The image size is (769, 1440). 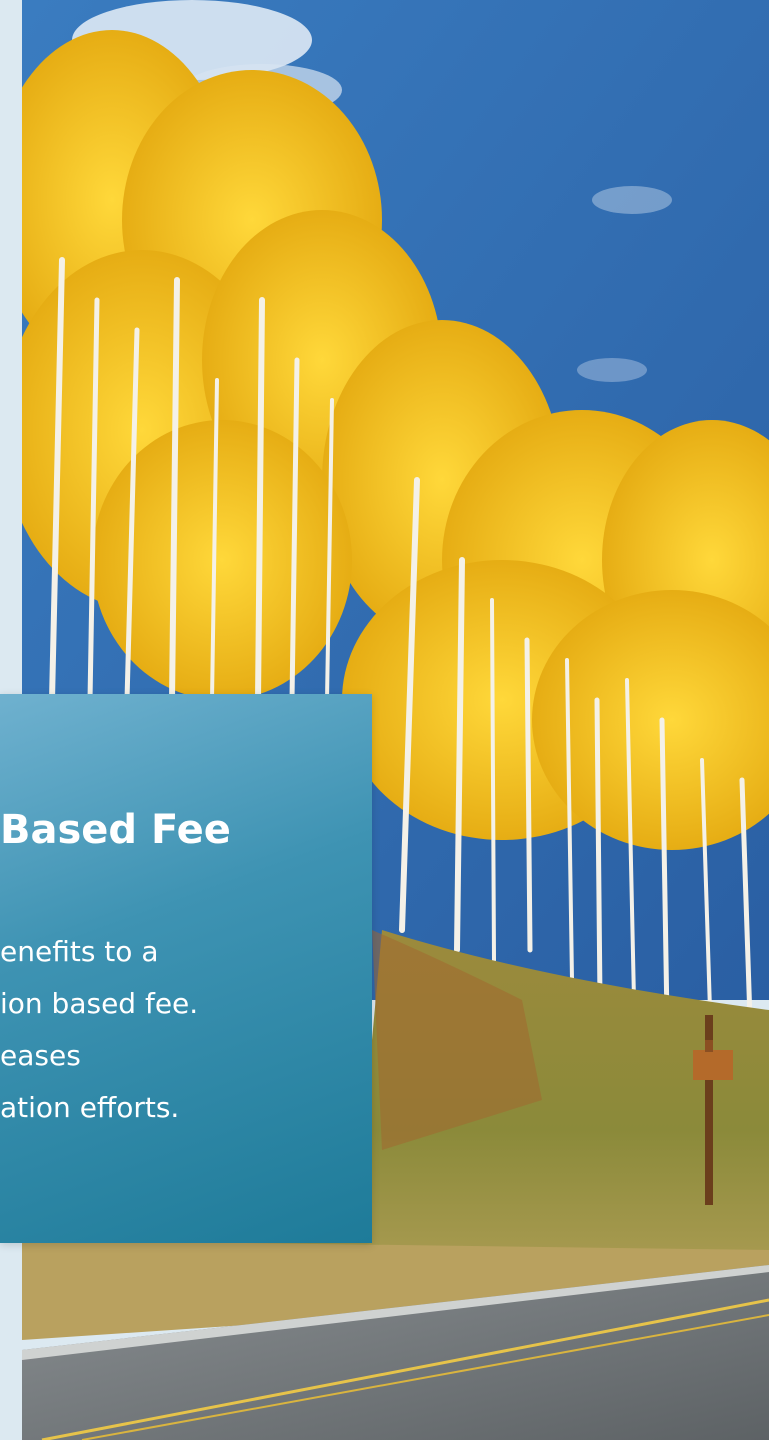 I want to click on card-body-line: ion based fee., so click(x=99, y=1003).